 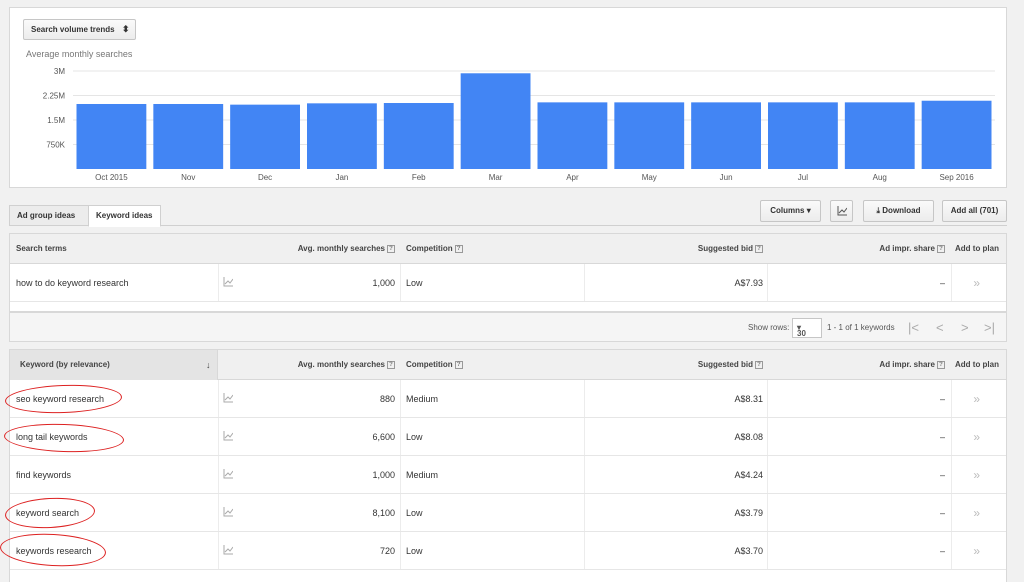 What do you see at coordinates (387, 399) in the screenshot?
I see `avg-monthly-searches: 880` at bounding box center [387, 399].